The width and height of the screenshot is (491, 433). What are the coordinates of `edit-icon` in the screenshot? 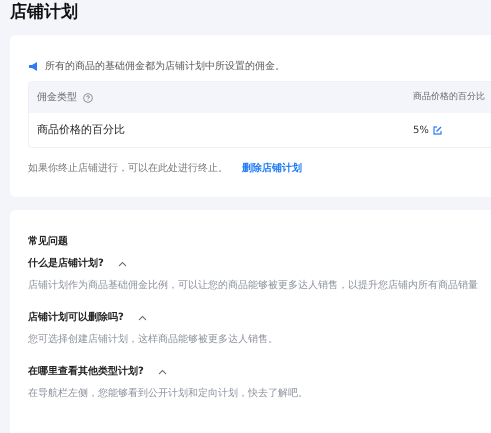 It's located at (437, 130).